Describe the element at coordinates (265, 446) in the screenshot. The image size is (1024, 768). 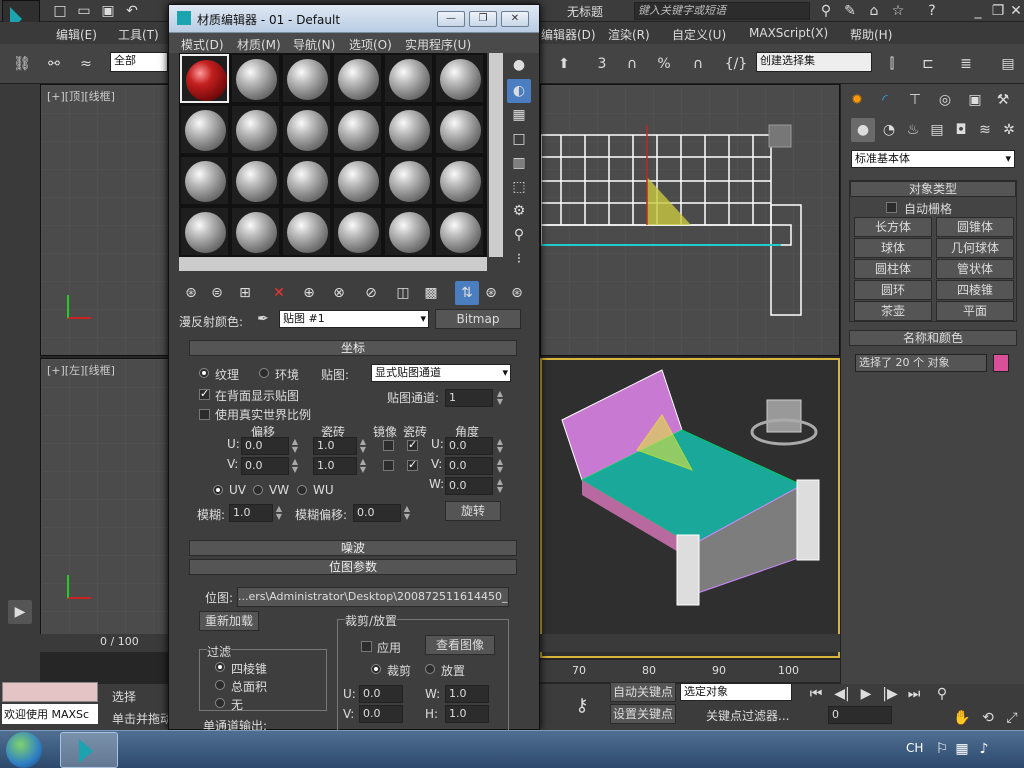
I see `u-offset-input: 0.0` at that location.